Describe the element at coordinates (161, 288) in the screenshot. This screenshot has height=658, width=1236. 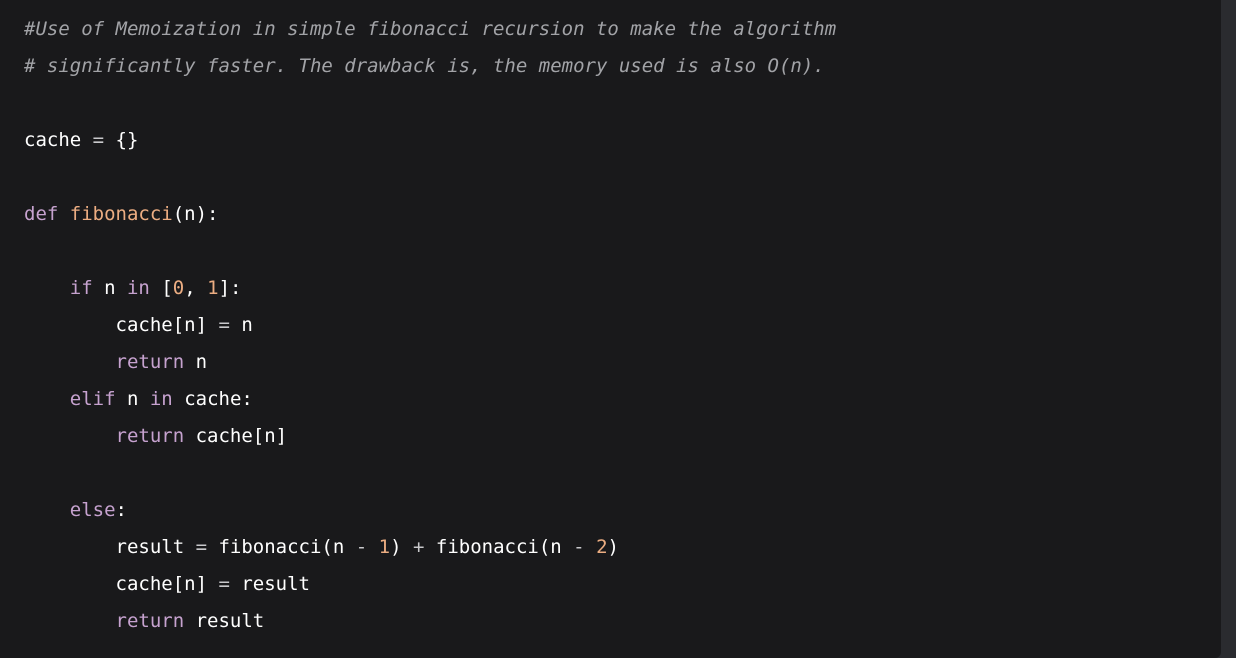
I see `code-token-punct: [` at that location.